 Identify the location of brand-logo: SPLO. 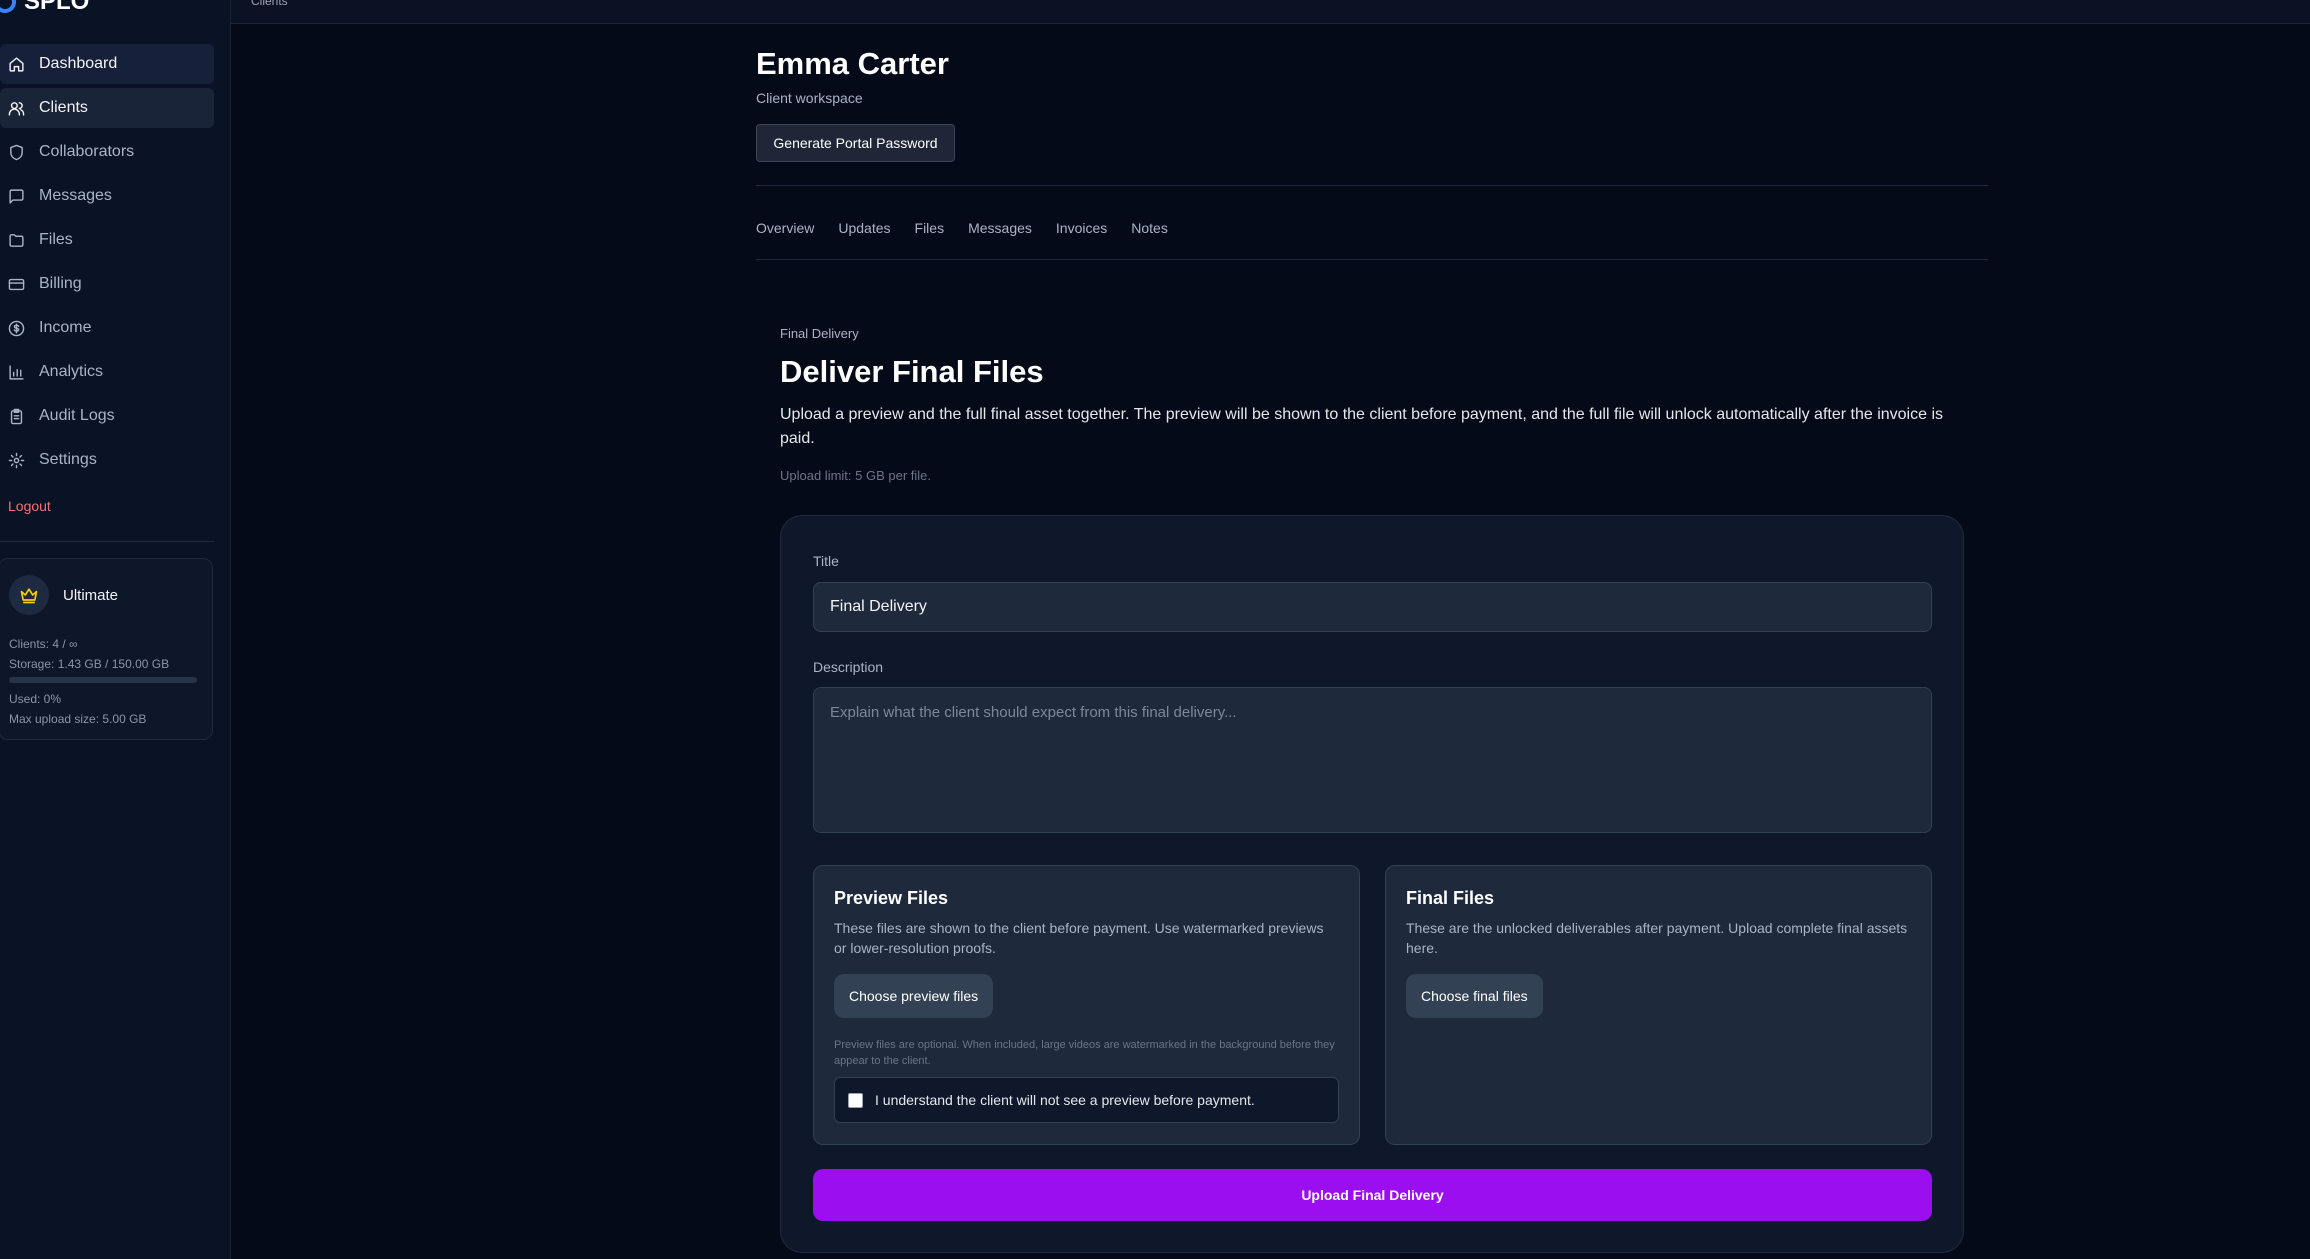
(44, 8).